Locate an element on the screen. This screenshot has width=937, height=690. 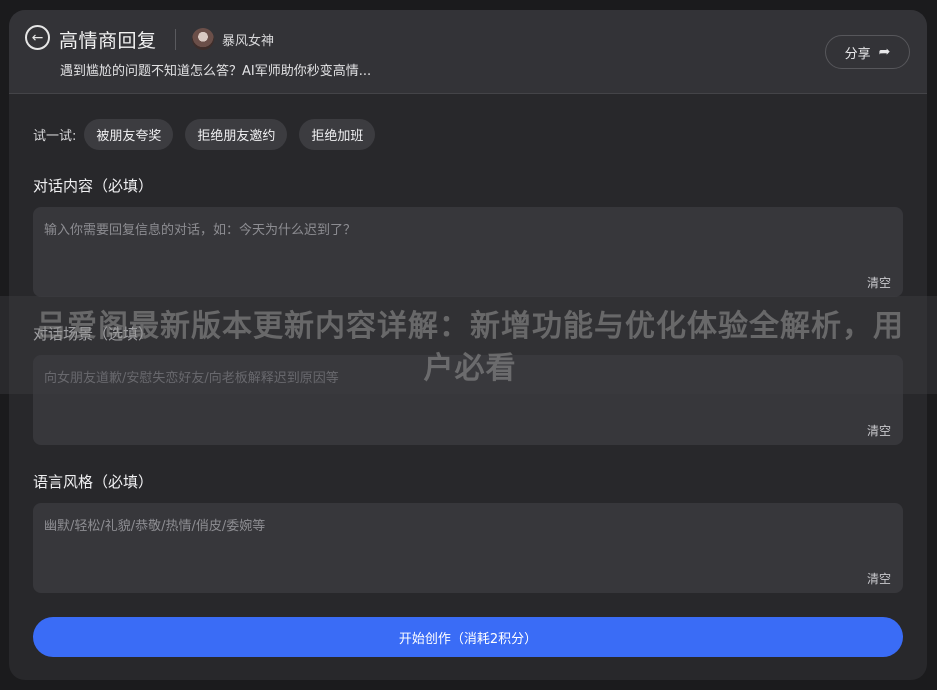
dialog-content-placeholder: 输入你需要回复信息的对话，如：今天为什么迟到了？ is located at coordinates (200, 230).